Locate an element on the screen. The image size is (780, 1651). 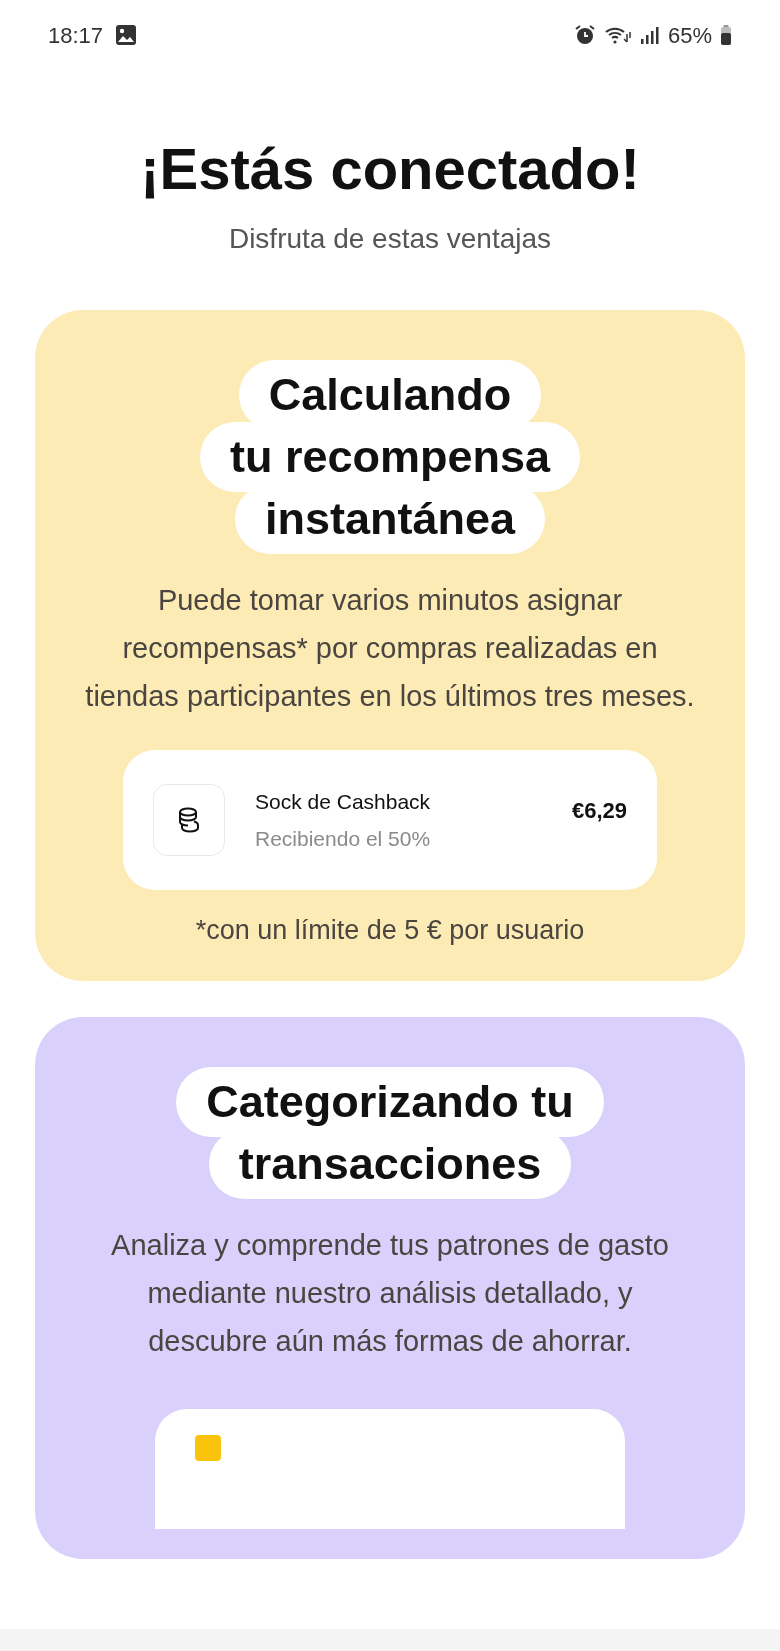
coins-icon is located at coordinates (189, 820).